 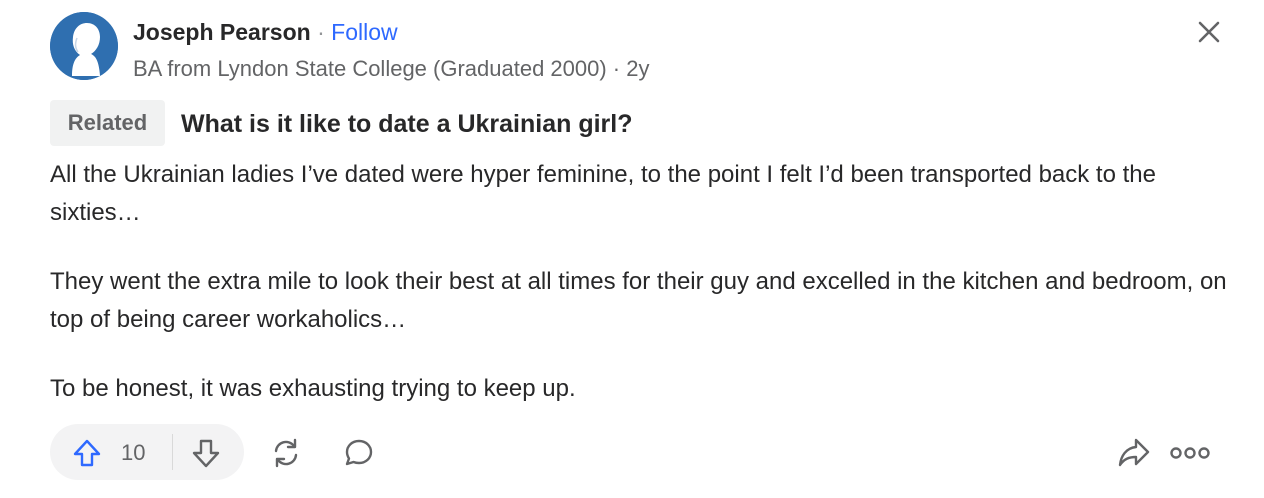 I want to click on vote-pill: 10, so click(x=147, y=452).